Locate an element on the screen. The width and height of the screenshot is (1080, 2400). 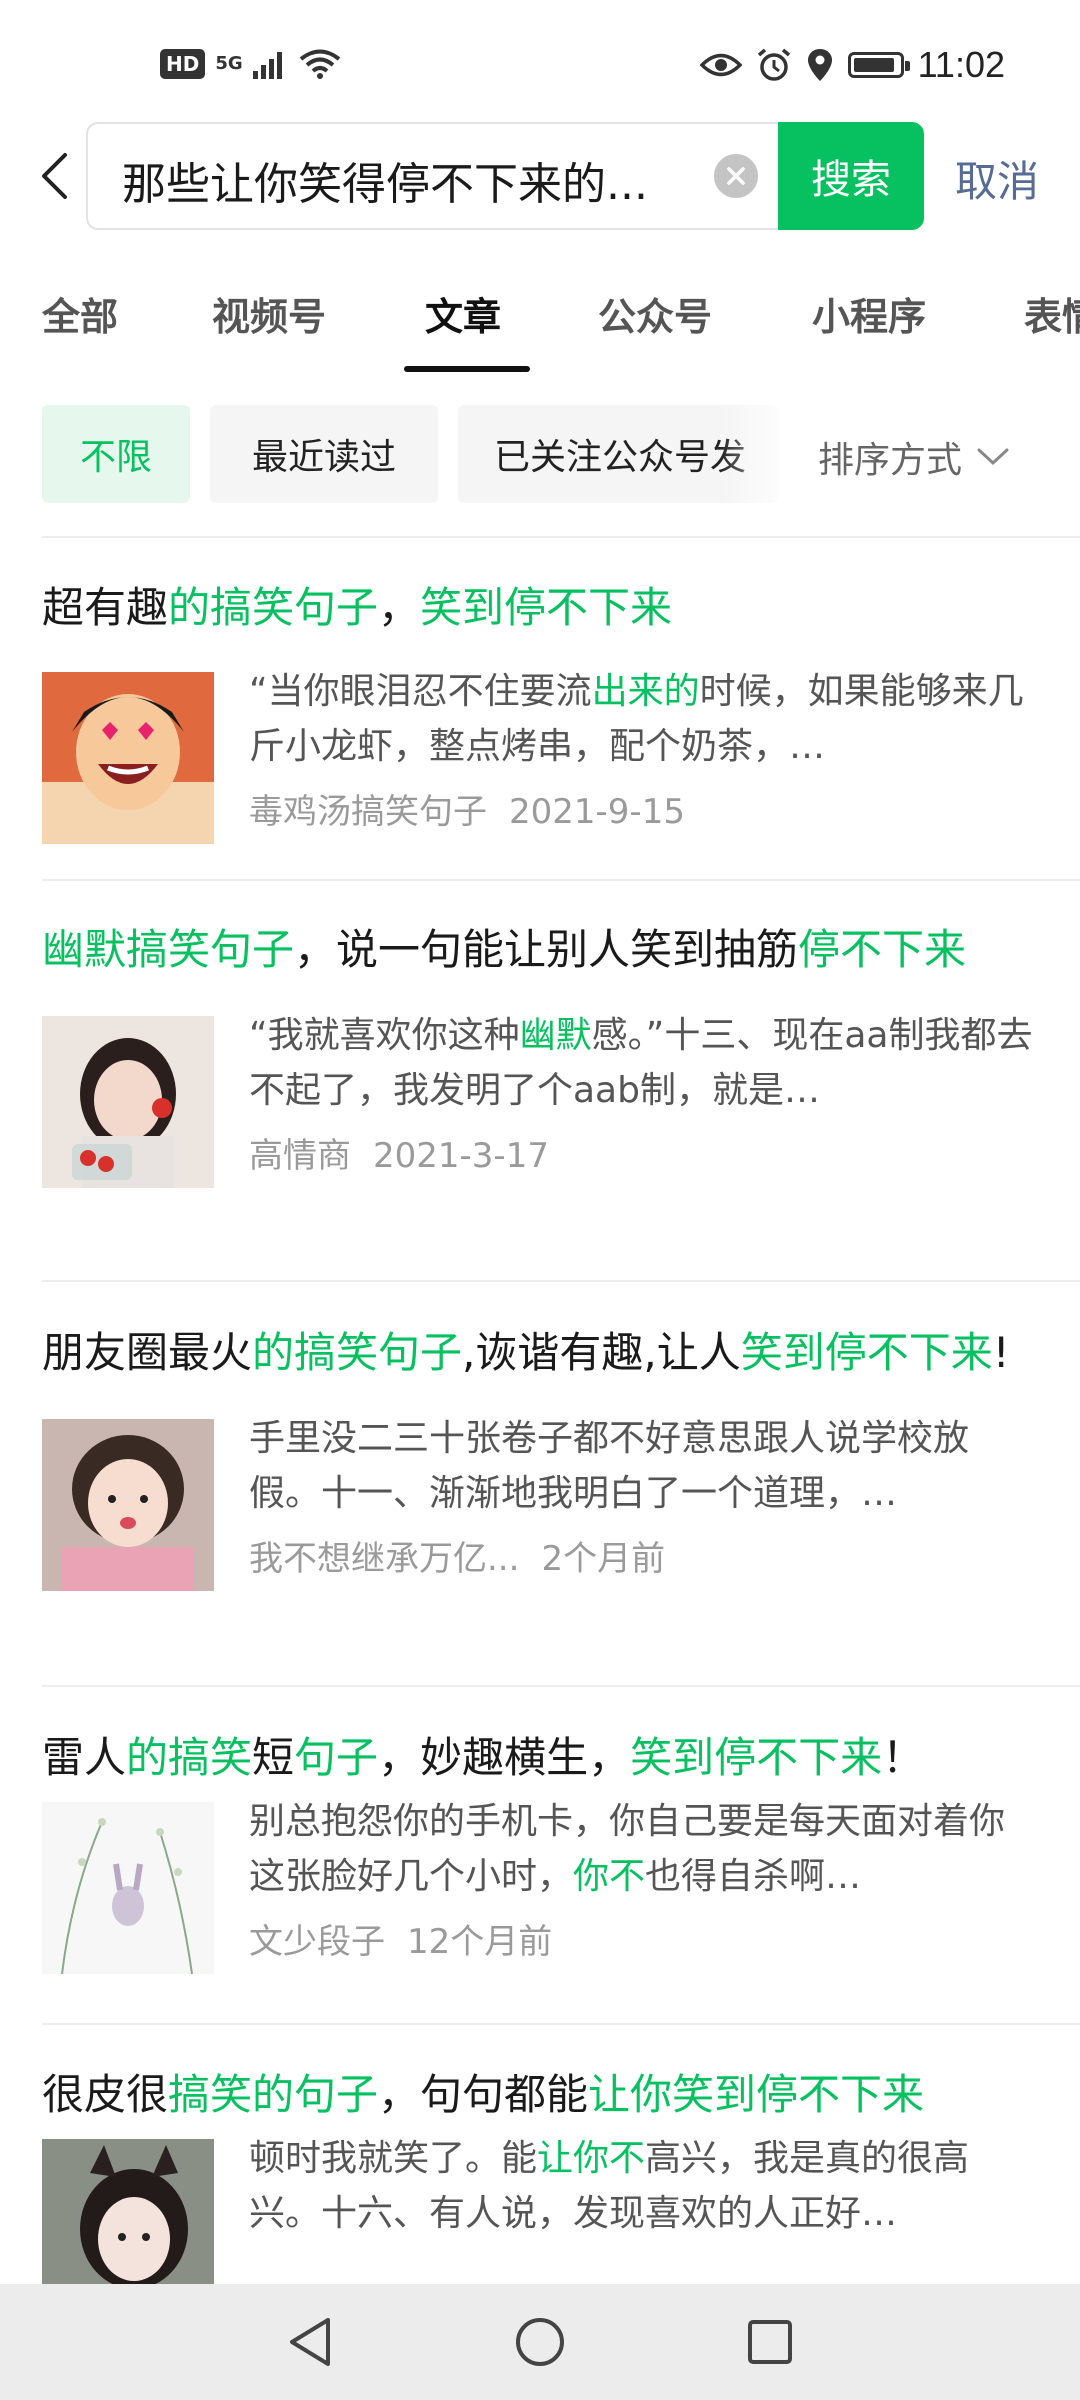
nav-back-button is located at coordinates (310, 2342).